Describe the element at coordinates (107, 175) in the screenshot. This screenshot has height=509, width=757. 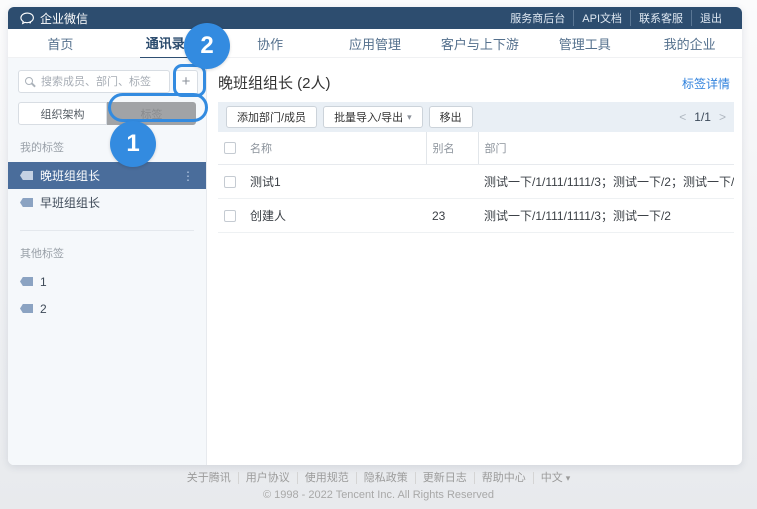
I see `tag-item-night-shift-leader: 晚班组组长 ⋮` at that location.